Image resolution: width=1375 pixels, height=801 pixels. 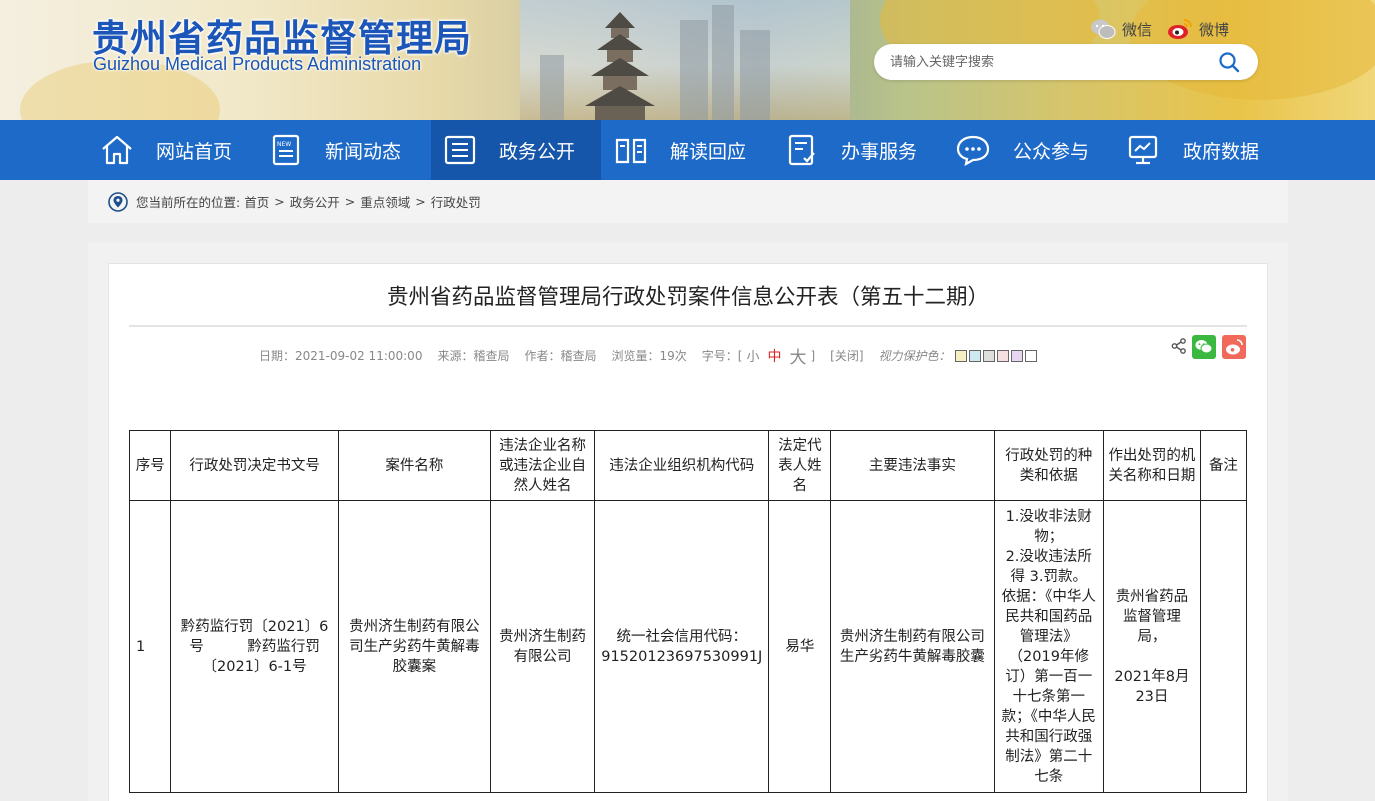 I want to click on header-doc-no: 行政处罚决定书文号, so click(x=254, y=465).